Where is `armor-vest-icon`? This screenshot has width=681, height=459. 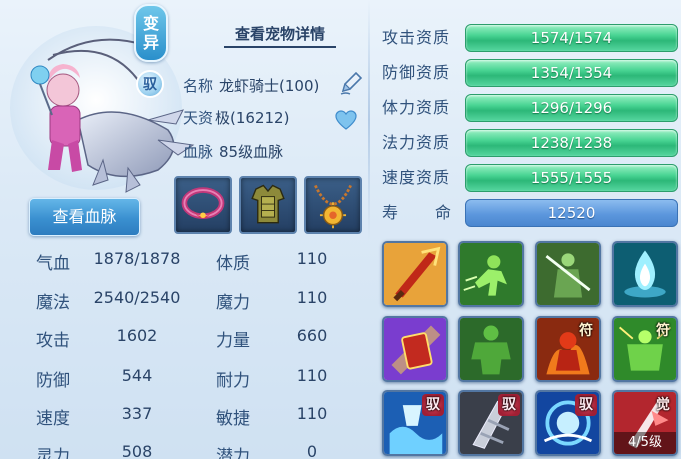
armor-vest-icon is located at coordinates (268, 204).